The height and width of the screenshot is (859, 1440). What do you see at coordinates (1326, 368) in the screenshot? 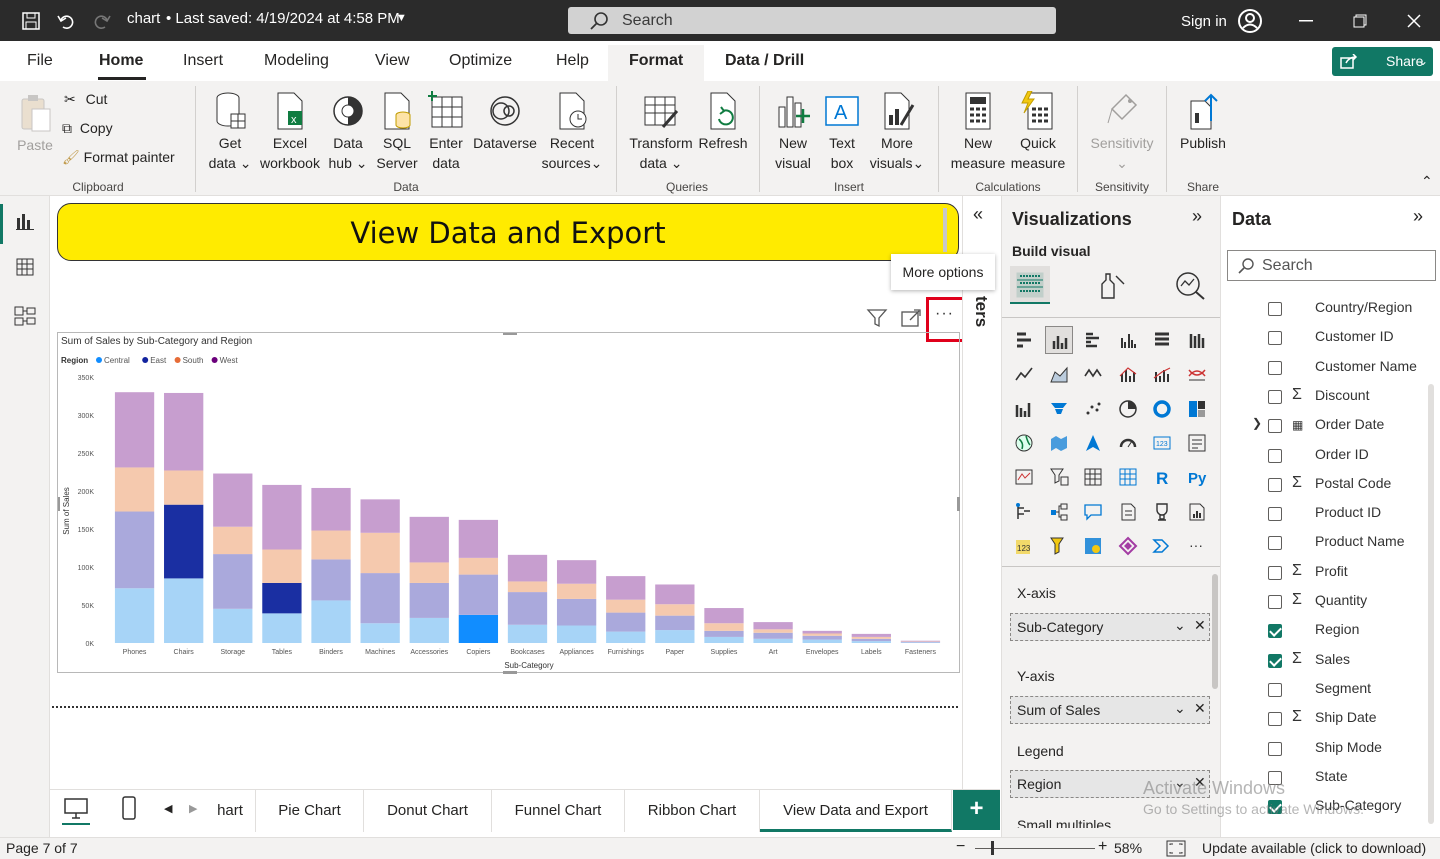
I see `field-item: Customer Name` at bounding box center [1326, 368].